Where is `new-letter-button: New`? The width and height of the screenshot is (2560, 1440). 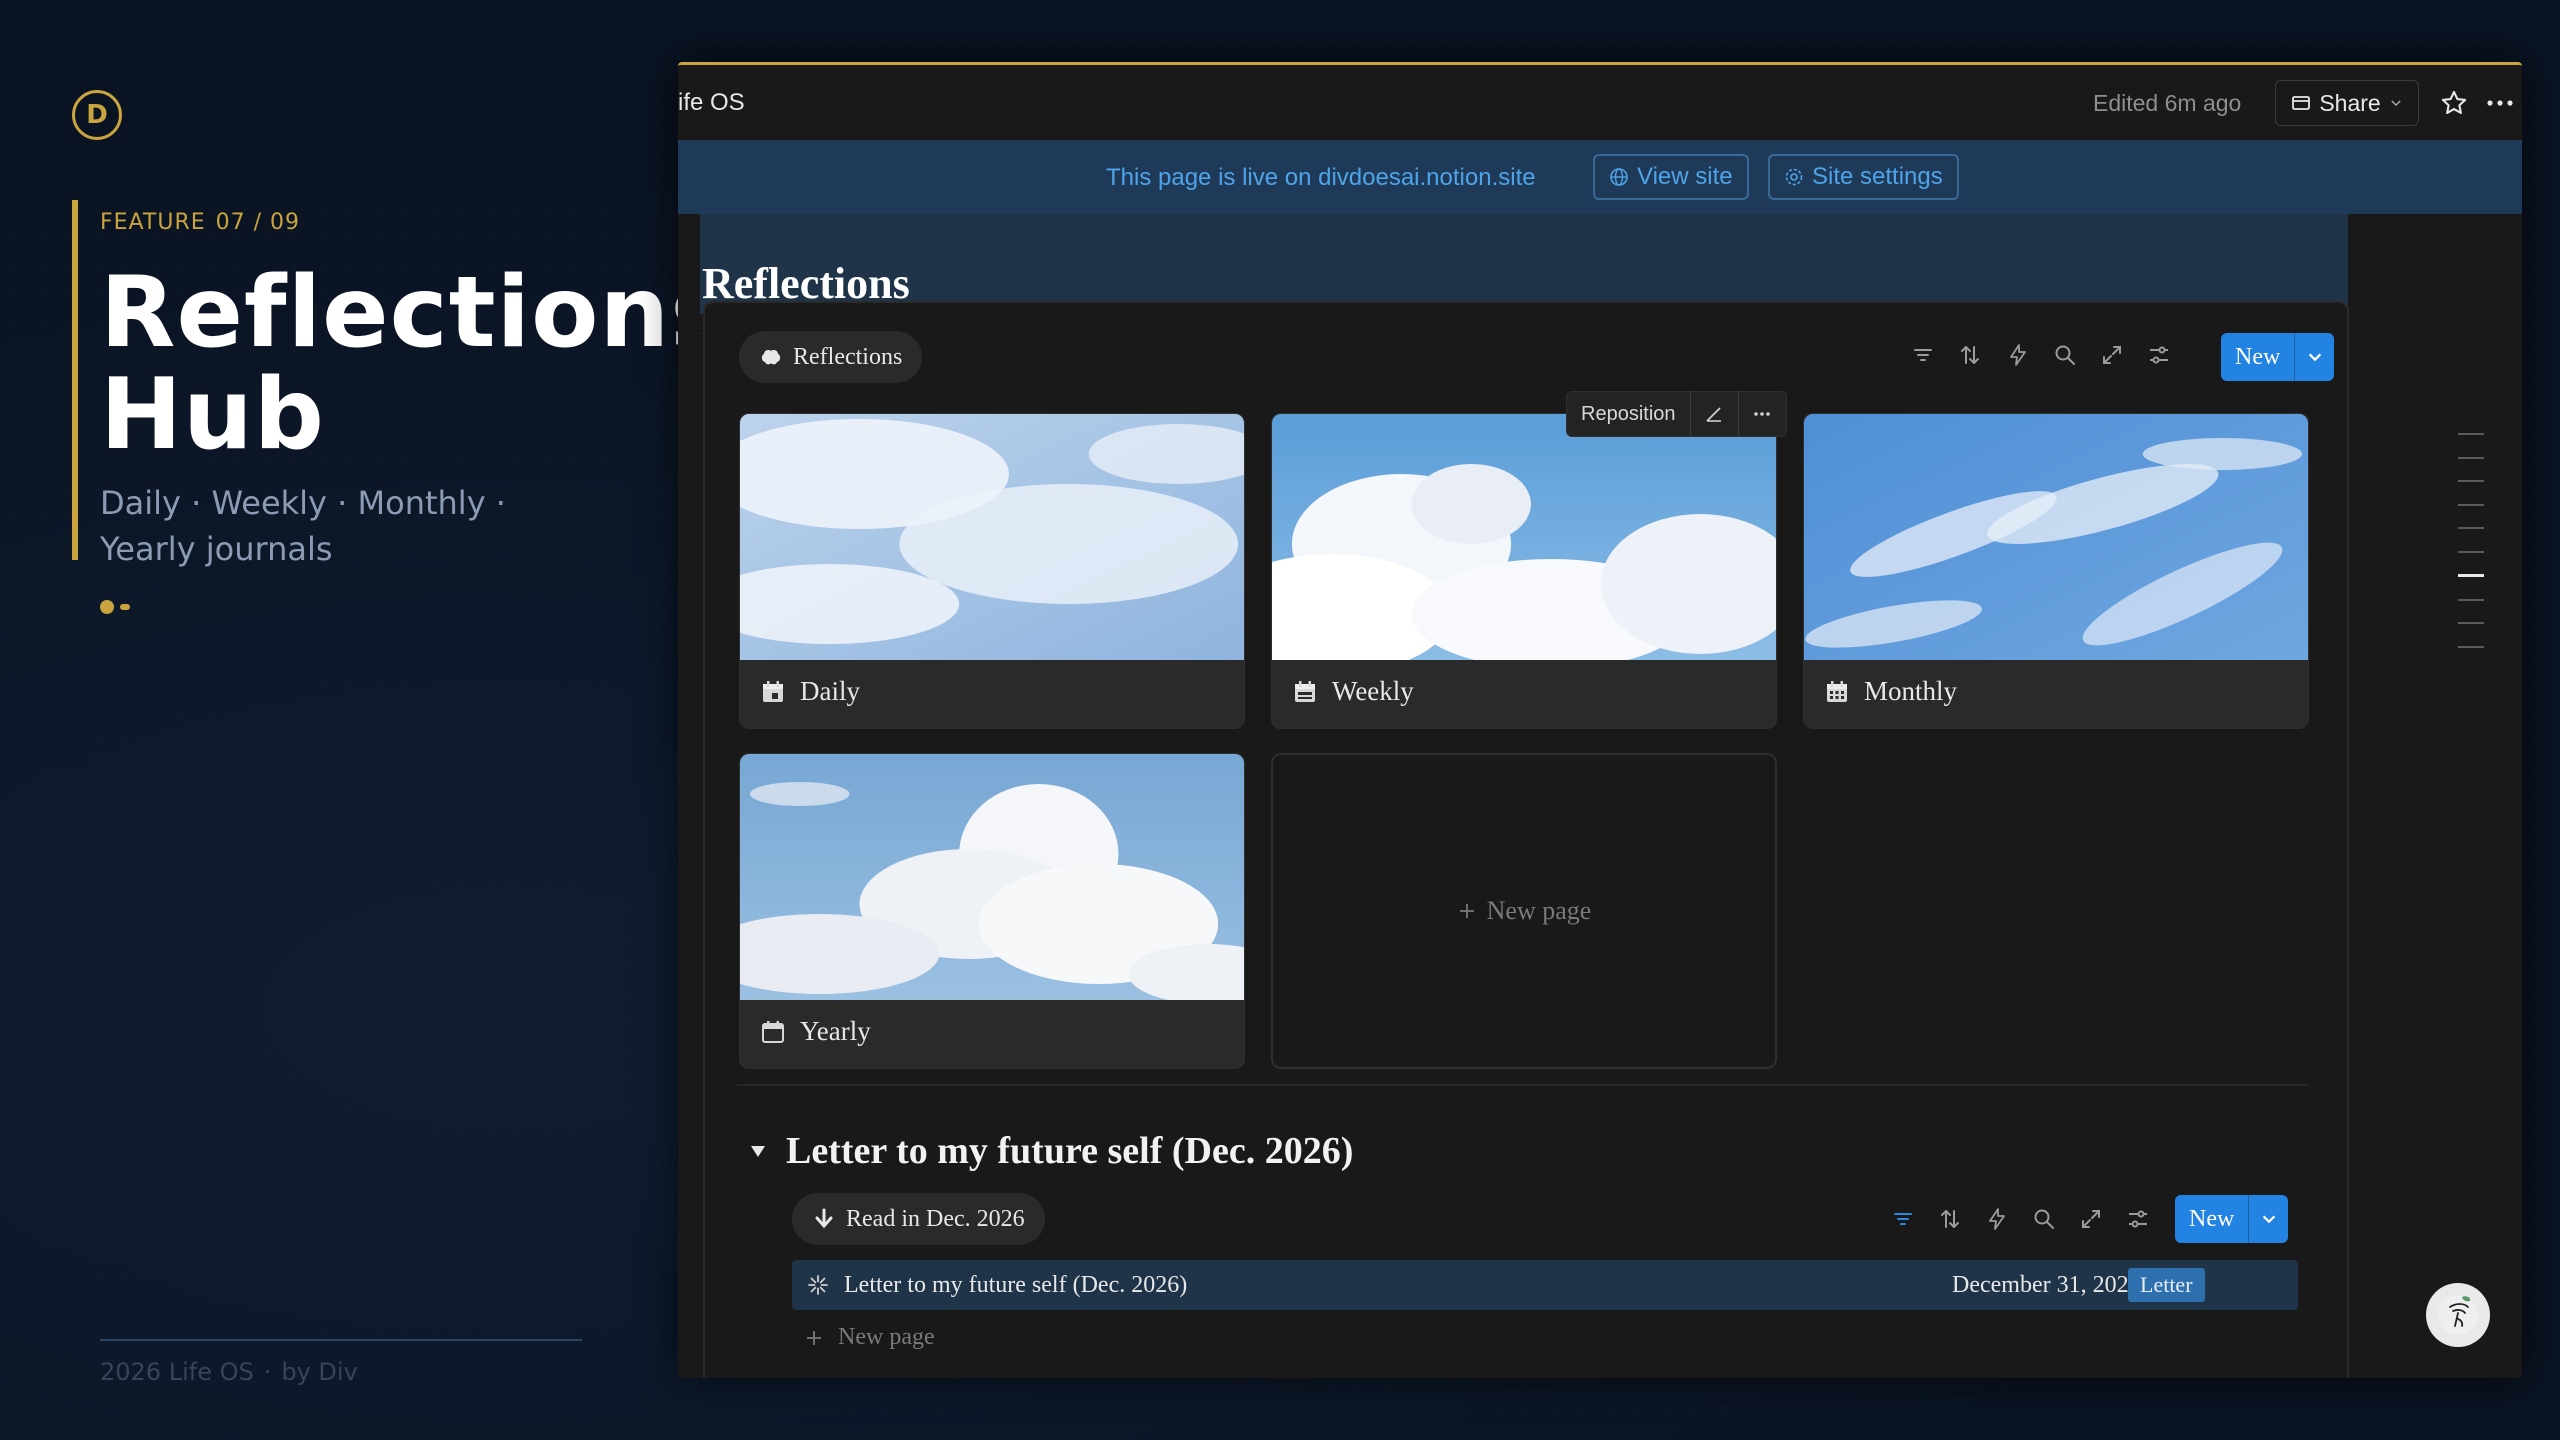 new-letter-button: New is located at coordinates (2231, 1219).